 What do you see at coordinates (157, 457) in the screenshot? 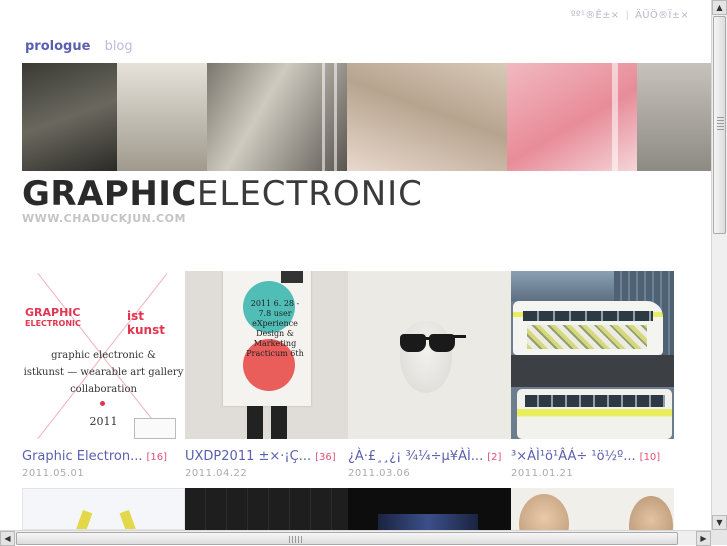
I see `post-image-count: [16]` at bounding box center [157, 457].